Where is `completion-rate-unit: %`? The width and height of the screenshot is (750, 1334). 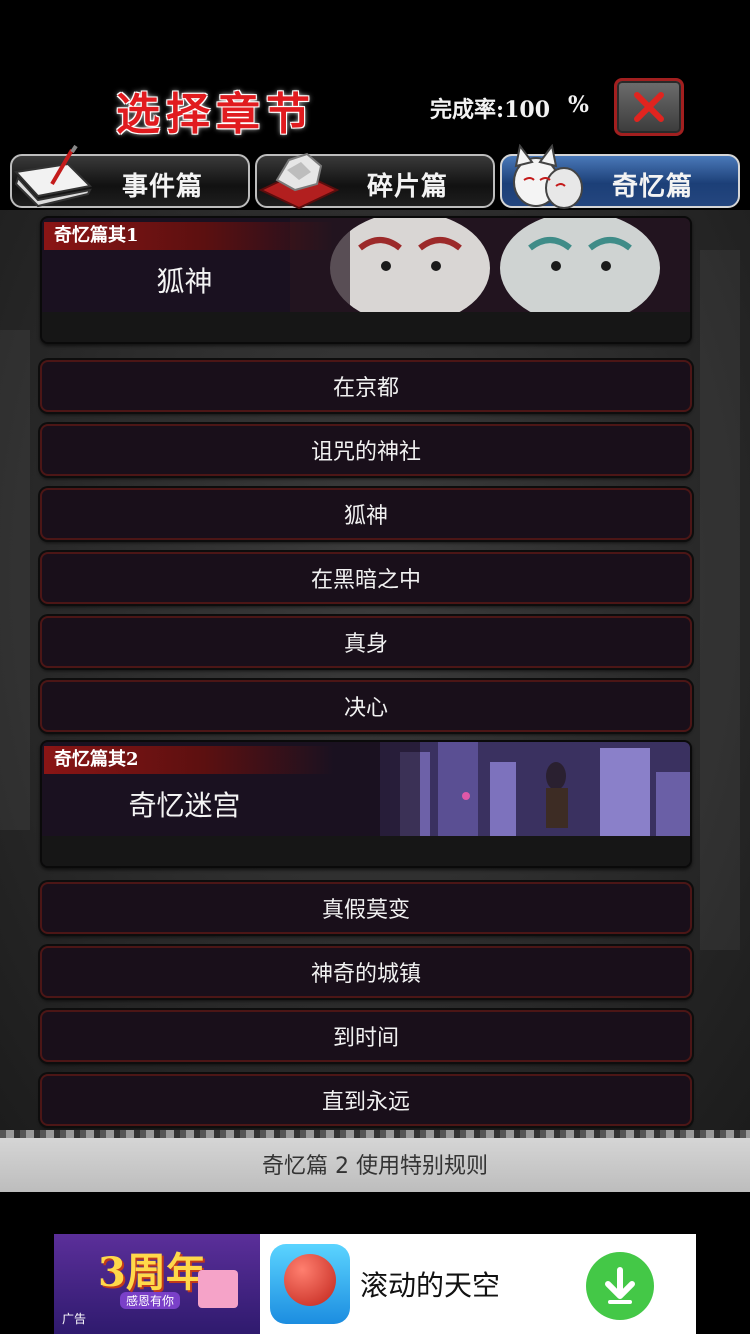 completion-rate-unit: % is located at coordinates (578, 105).